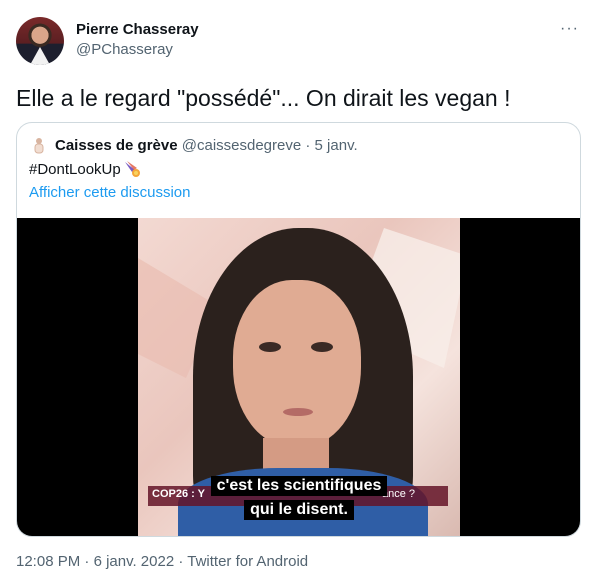 This screenshot has width=603, height=573. What do you see at coordinates (109, 192) in the screenshot?
I see `show-thread-link: Afficher cette discussion` at bounding box center [109, 192].